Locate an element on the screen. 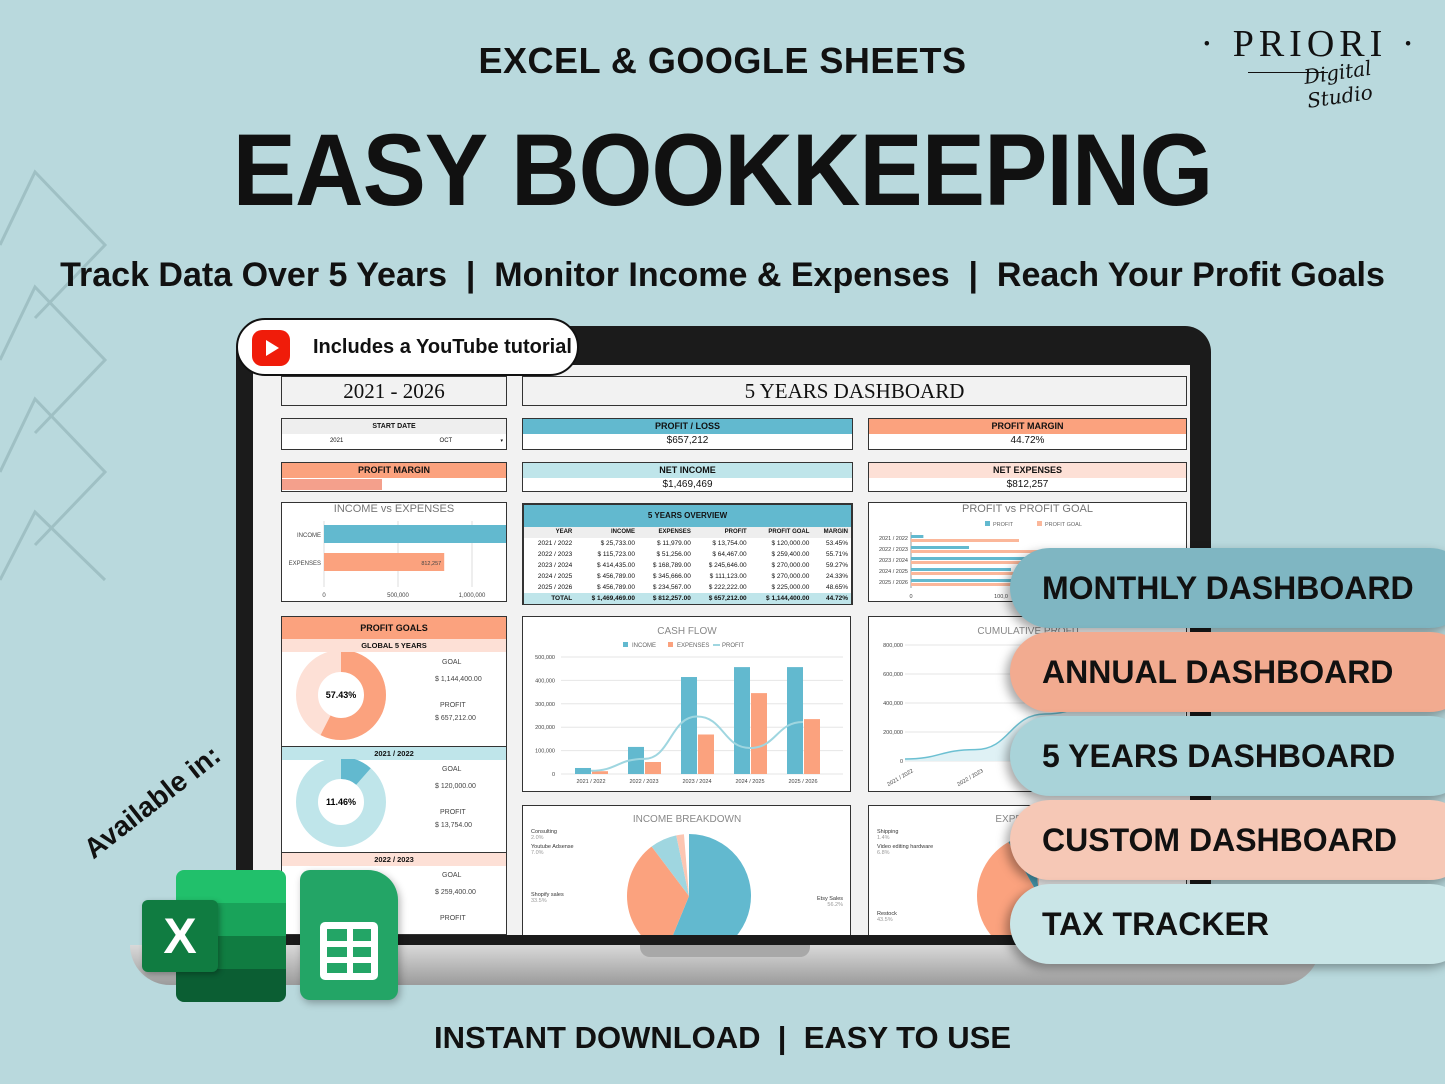 The image size is (1445, 1084). slice-percent: 1.4% is located at coordinates (883, 838).